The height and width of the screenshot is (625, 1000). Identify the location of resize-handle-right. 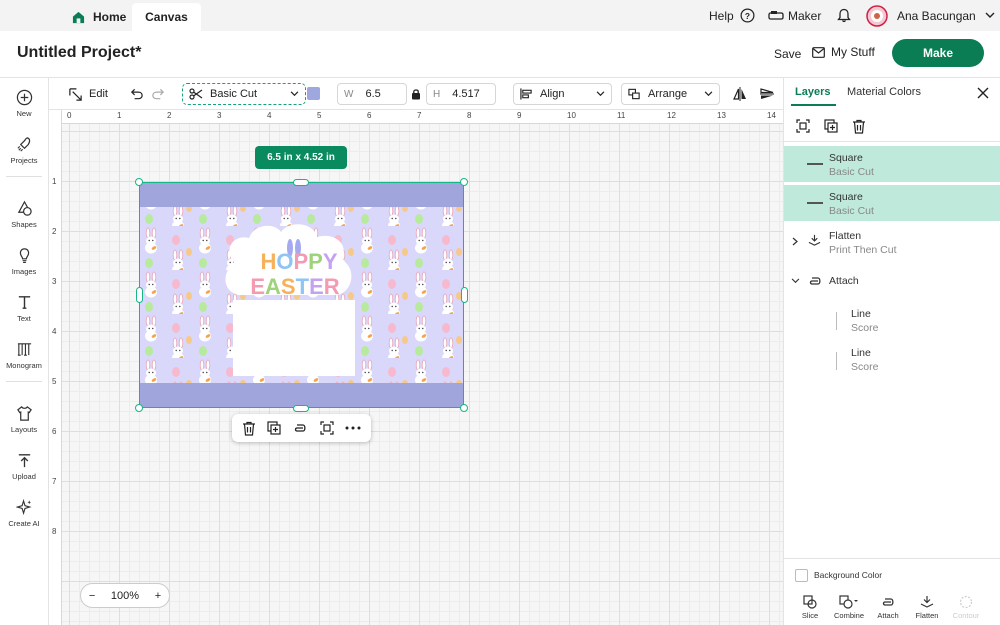
(464, 295).